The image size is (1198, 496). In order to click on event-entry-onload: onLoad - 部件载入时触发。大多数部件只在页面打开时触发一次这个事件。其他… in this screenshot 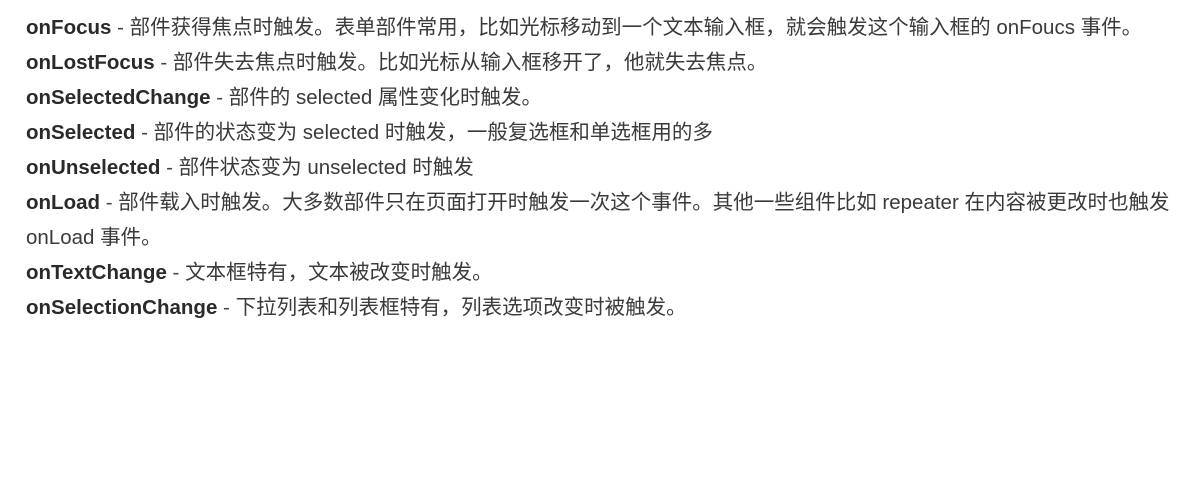, I will do `click(601, 220)`.